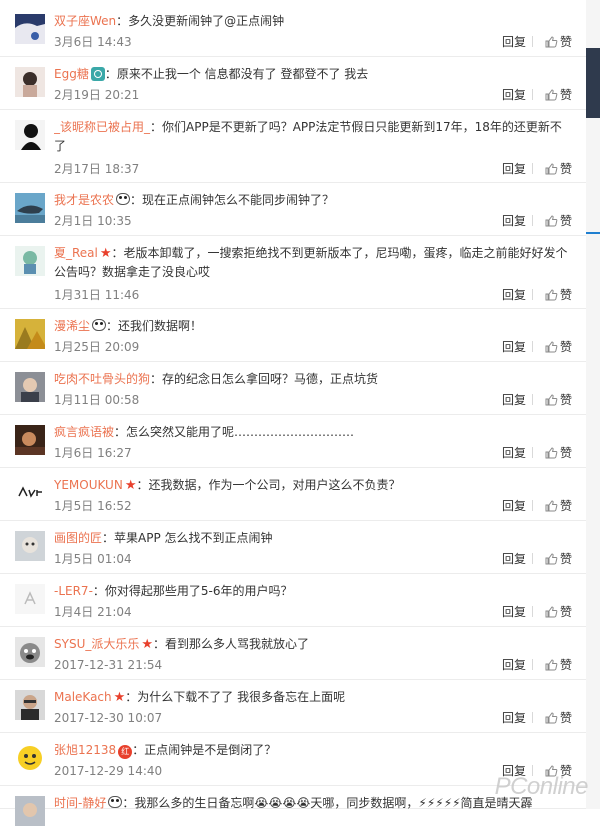  What do you see at coordinates (78, 538) in the screenshot?
I see `username-link: 画图的匠` at bounding box center [78, 538].